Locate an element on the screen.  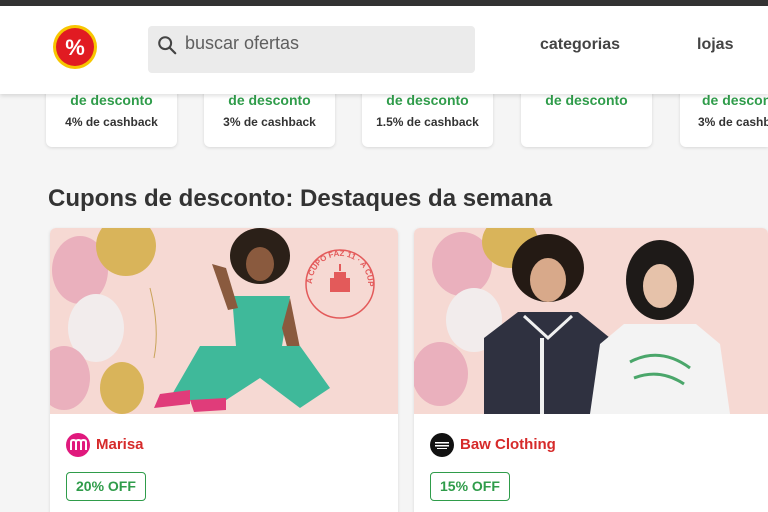
offer-cashback: 3% de cashb is located at coordinates (733, 122).